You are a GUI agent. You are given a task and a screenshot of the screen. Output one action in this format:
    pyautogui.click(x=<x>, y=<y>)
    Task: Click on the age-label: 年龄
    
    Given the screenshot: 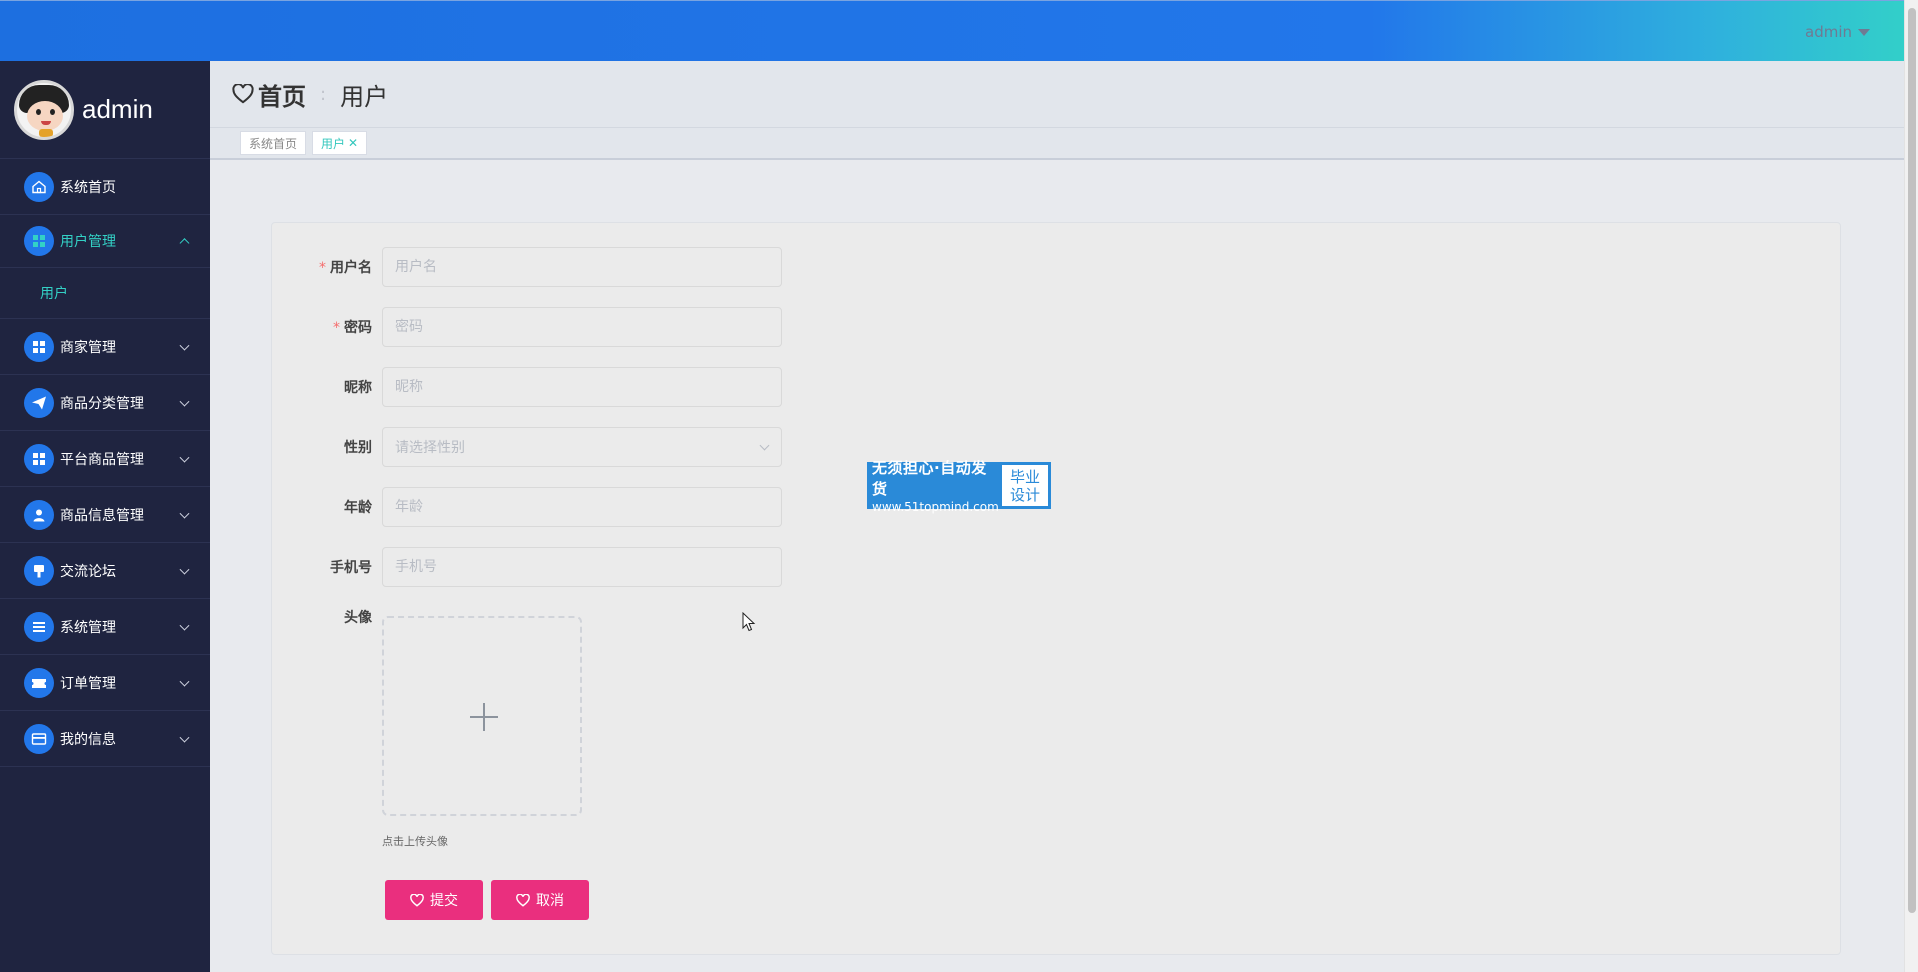 What is the action you would take?
    pyautogui.click(x=358, y=508)
    